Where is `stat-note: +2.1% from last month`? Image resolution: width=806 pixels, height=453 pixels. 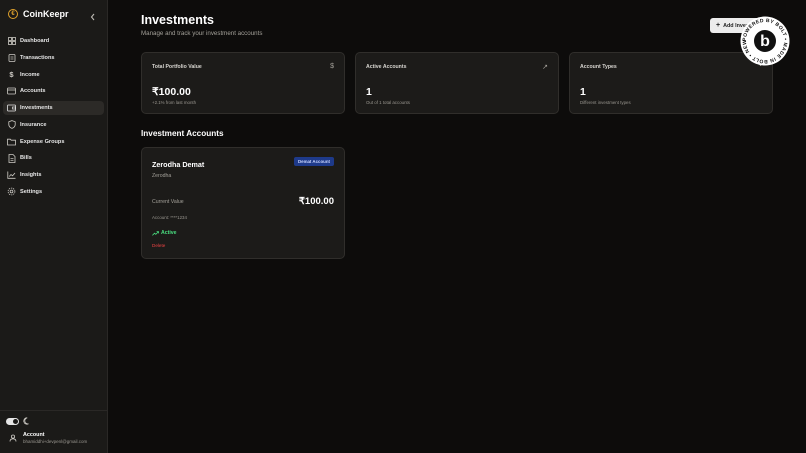 stat-note: +2.1% from last month is located at coordinates (174, 102).